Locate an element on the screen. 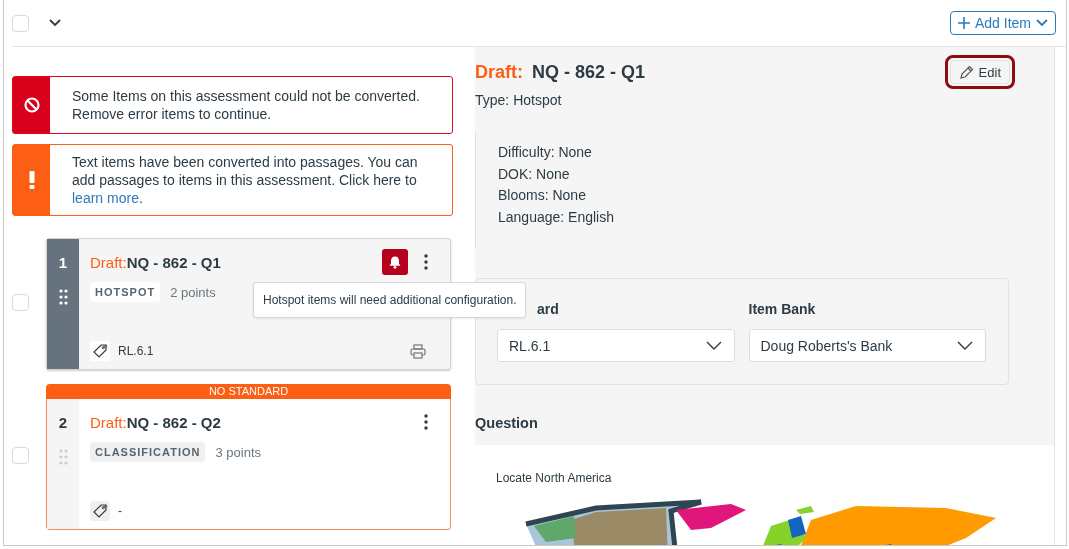  standard-label: RL.6.1 is located at coordinates (136, 351).